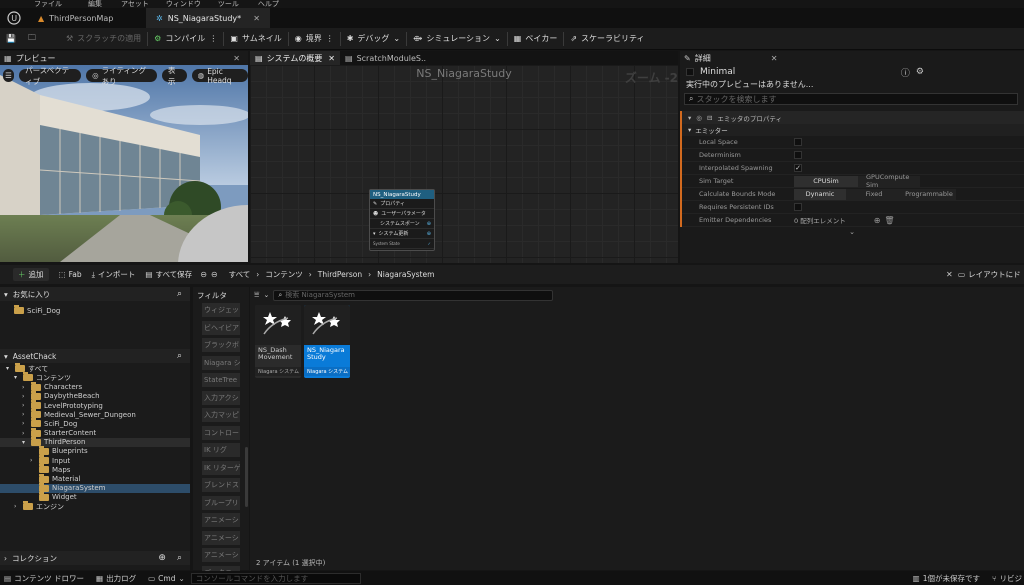  What do you see at coordinates (95, 377) in the screenshot?
I see `tree-item: ▾ コンテンツ` at bounding box center [95, 377].